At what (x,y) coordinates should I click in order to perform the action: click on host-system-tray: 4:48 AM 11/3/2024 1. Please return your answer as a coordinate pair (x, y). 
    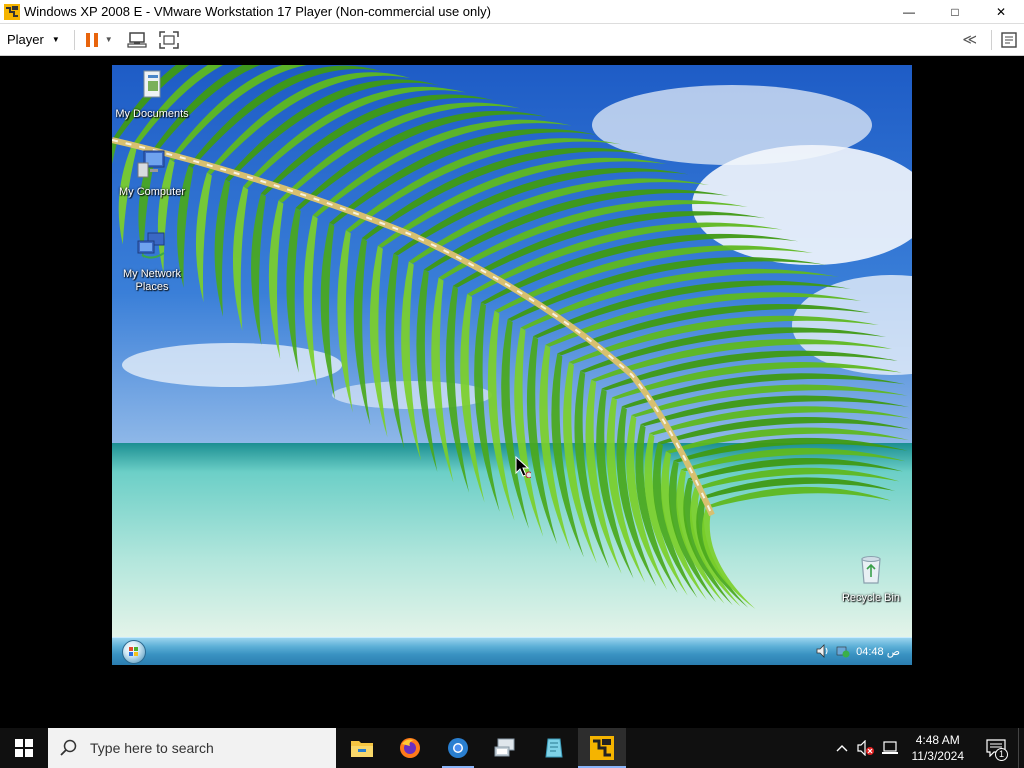
    Looking at the image, I should click on (927, 748).